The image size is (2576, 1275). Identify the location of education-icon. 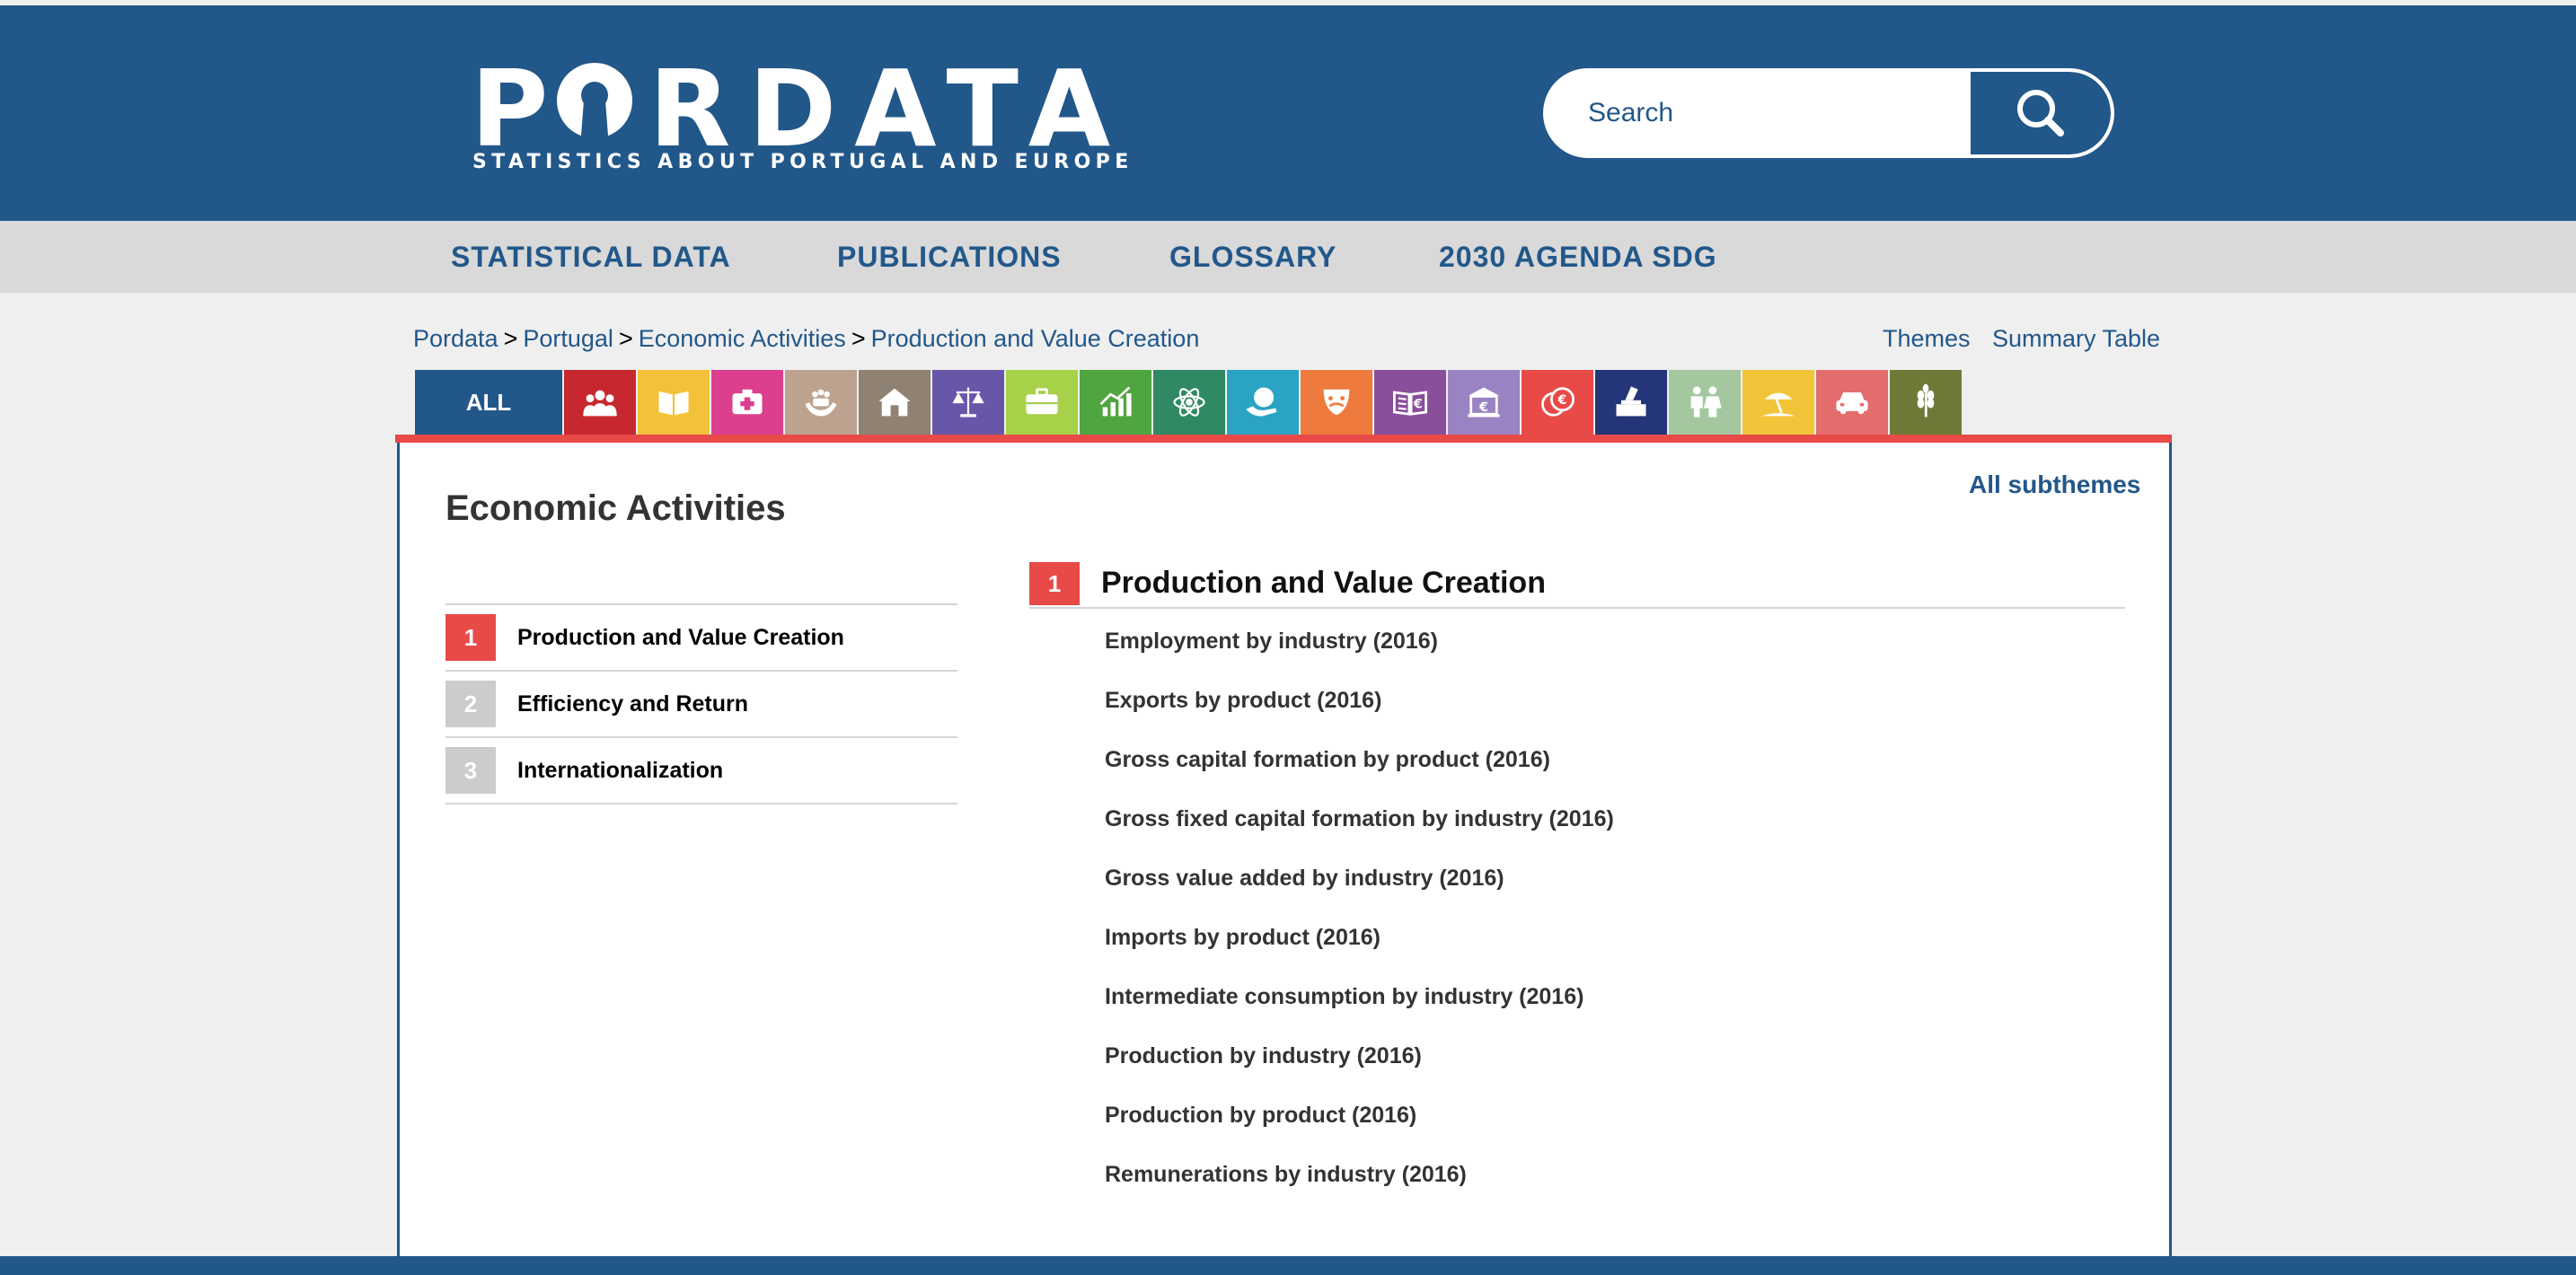
(673, 403).